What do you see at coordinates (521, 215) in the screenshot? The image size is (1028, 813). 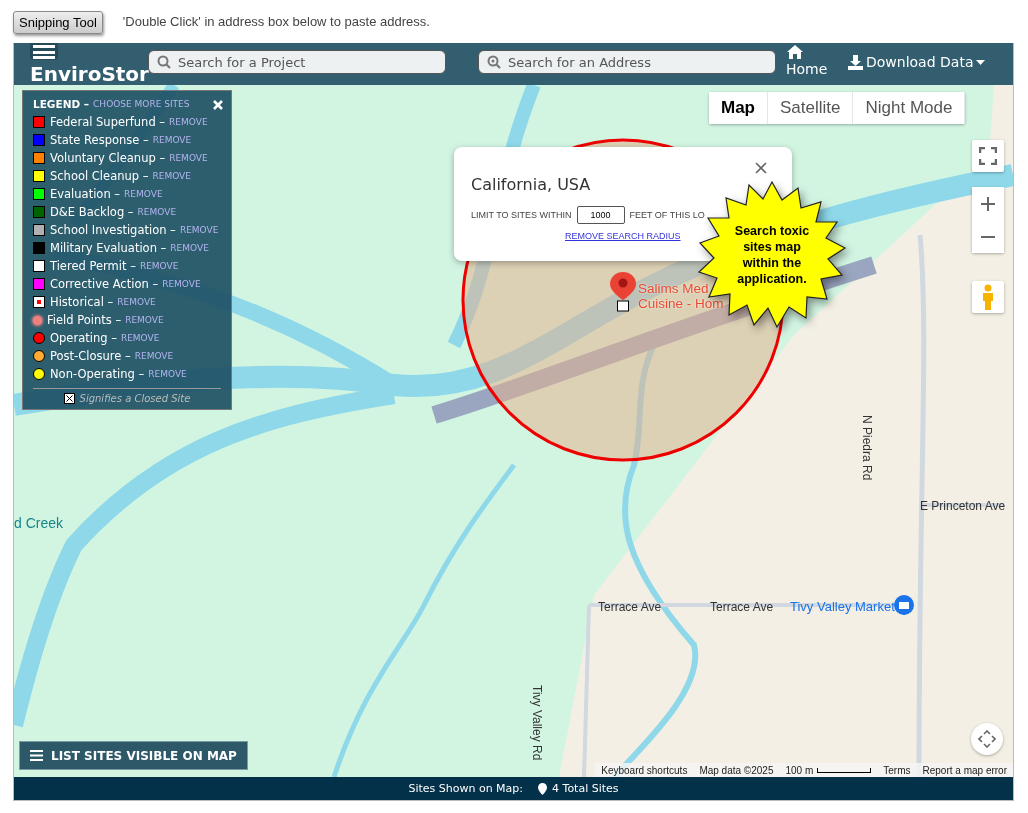 I see `limit-label: LIMIT TO SITES WITHIN` at bounding box center [521, 215].